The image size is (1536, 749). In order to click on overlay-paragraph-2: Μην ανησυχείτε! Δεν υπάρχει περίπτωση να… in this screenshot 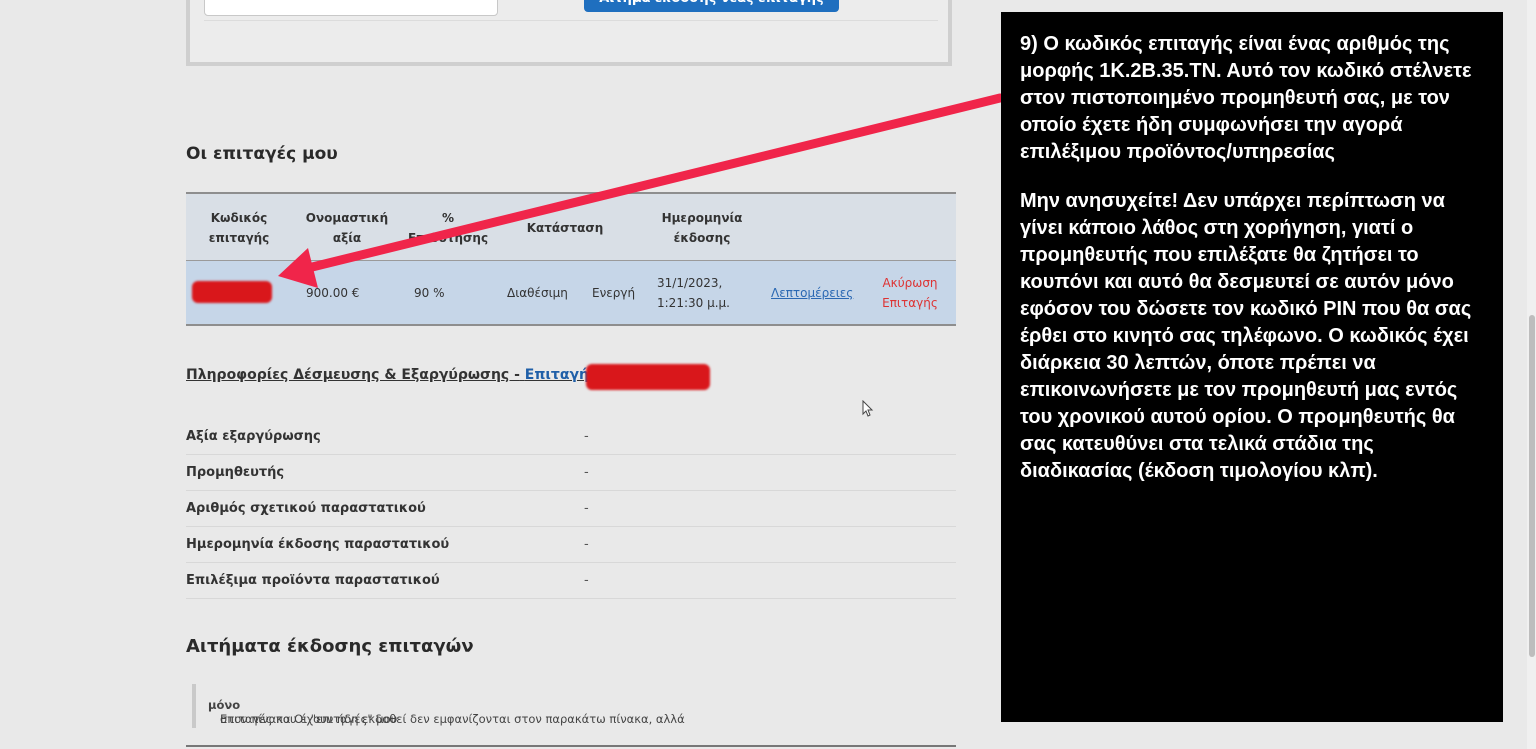, I will do `click(1246, 336)`.